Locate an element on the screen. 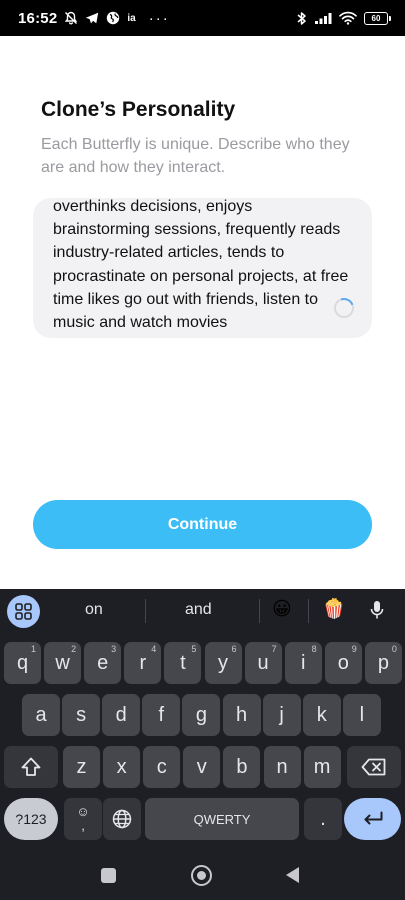 This screenshot has height=900, width=405. key-a: a is located at coordinates (41, 715).